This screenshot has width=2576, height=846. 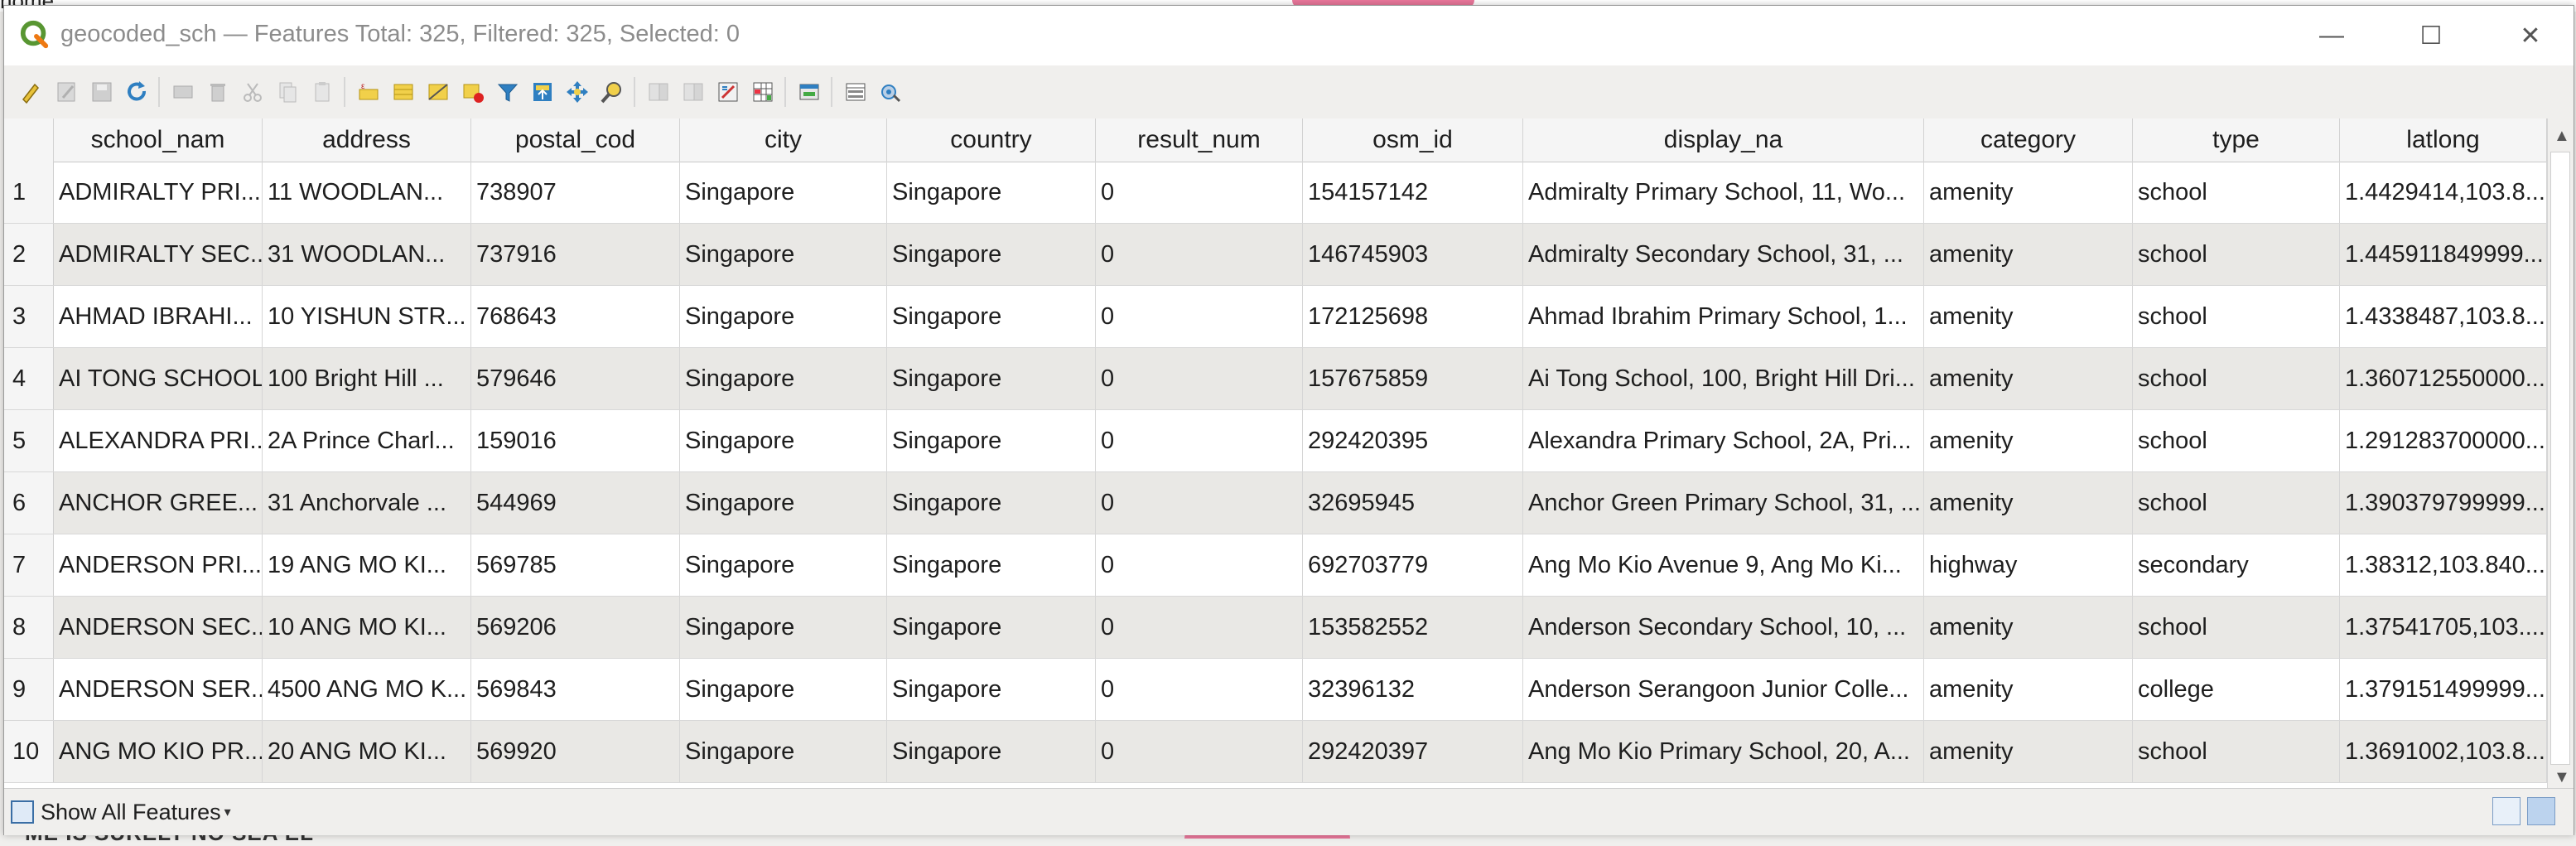 What do you see at coordinates (2331, 36) in the screenshot?
I see `minimize-button: —` at bounding box center [2331, 36].